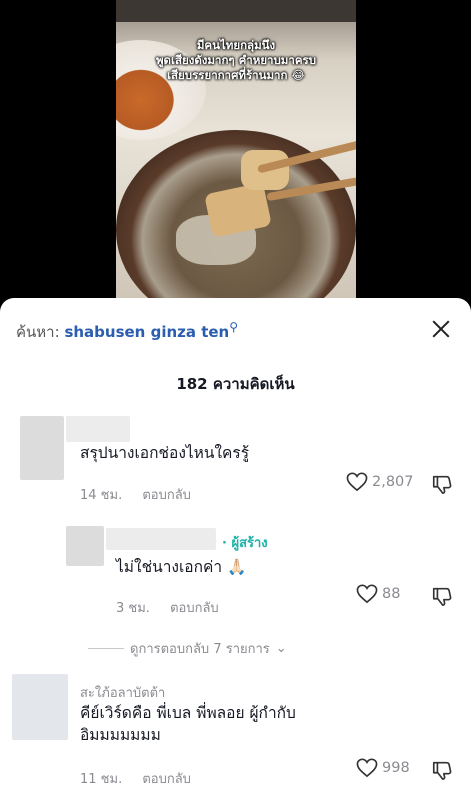 The width and height of the screenshot is (471, 800). Describe the element at coordinates (135, 494) in the screenshot. I see `comment-meta: 14 ชม. ตอบกลับ` at that location.